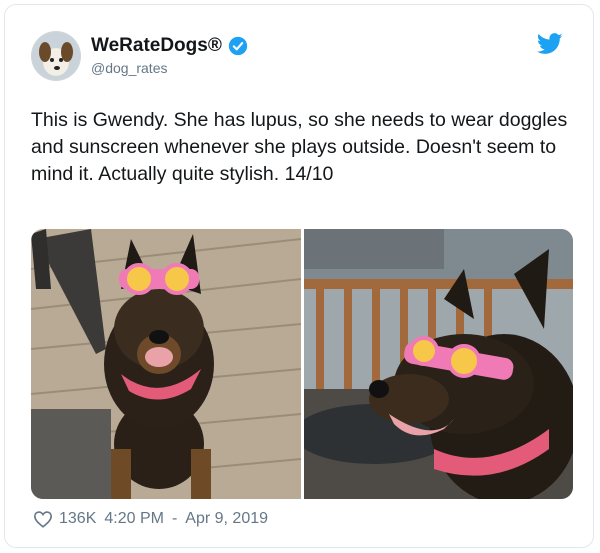  I want to click on account-name-row: WeRateDogs®, so click(169, 46).